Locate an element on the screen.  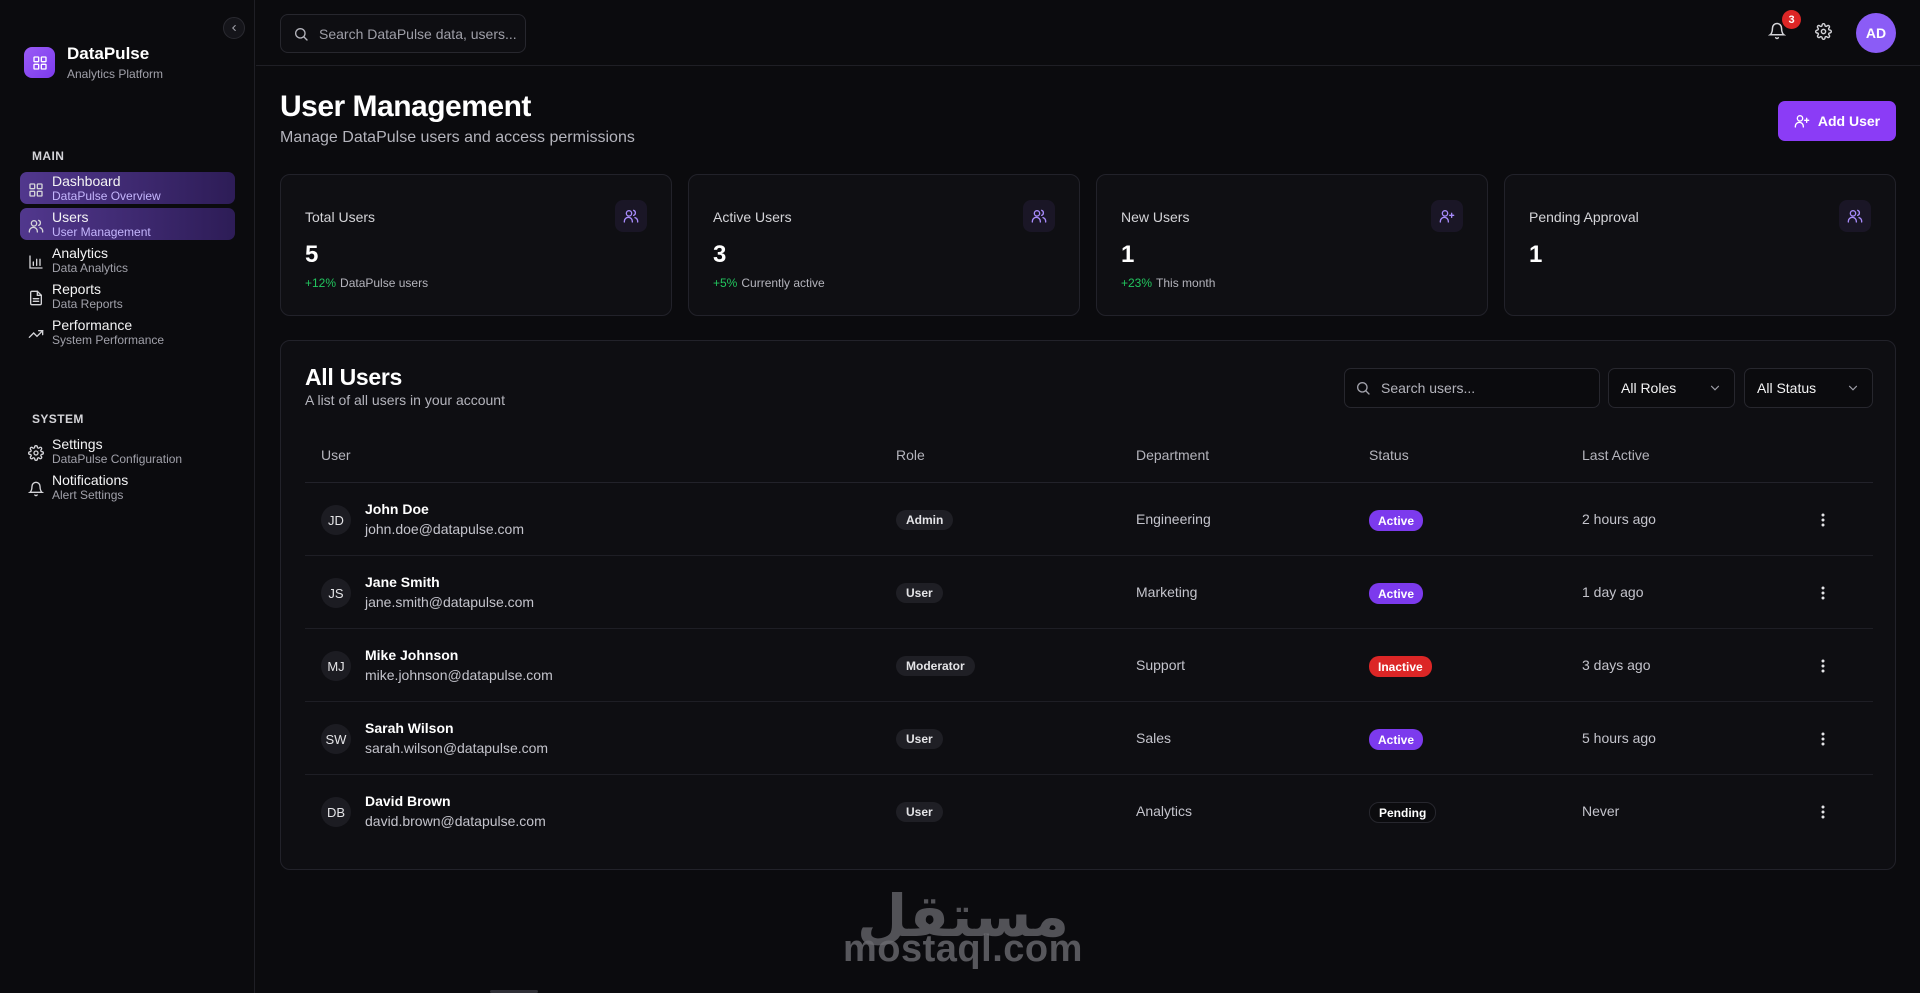
sidebar-item-sub: DataPulse Configuration is located at coordinates (117, 459).